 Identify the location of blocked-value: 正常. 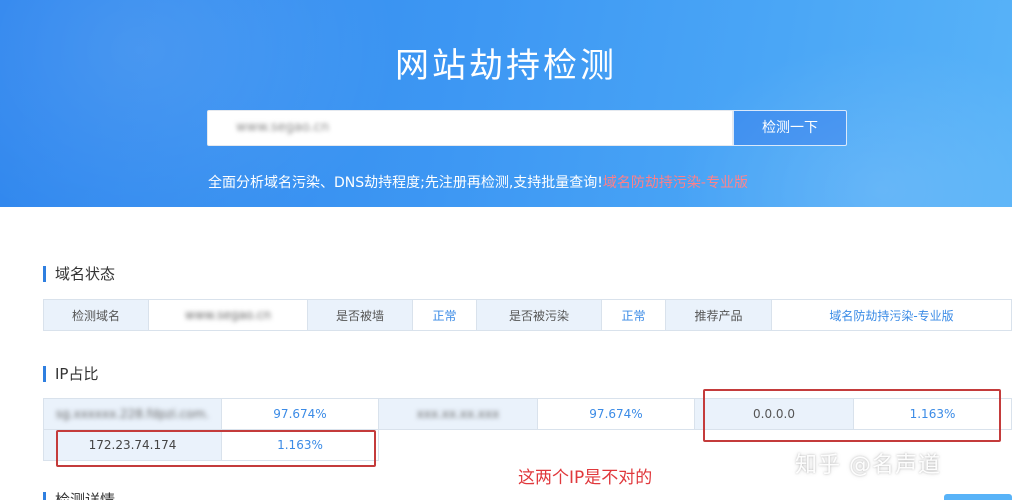
(444, 315).